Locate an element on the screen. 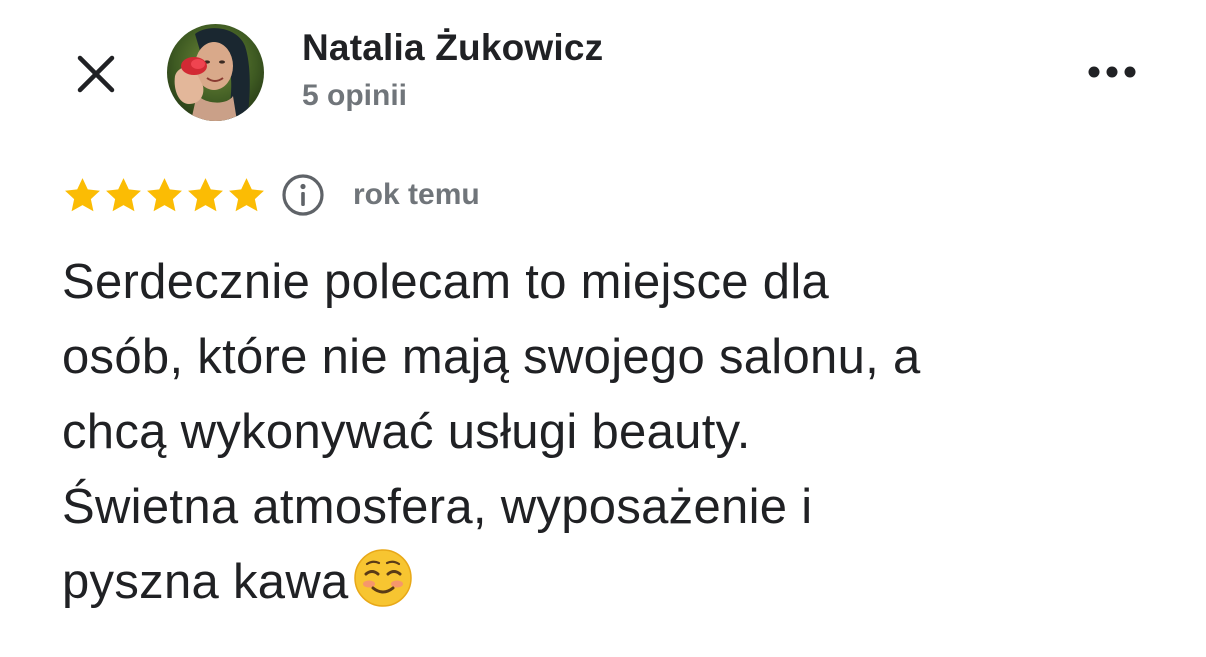 Image resolution: width=1206 pixels, height=657 pixels. avatar-photo is located at coordinates (215, 72).